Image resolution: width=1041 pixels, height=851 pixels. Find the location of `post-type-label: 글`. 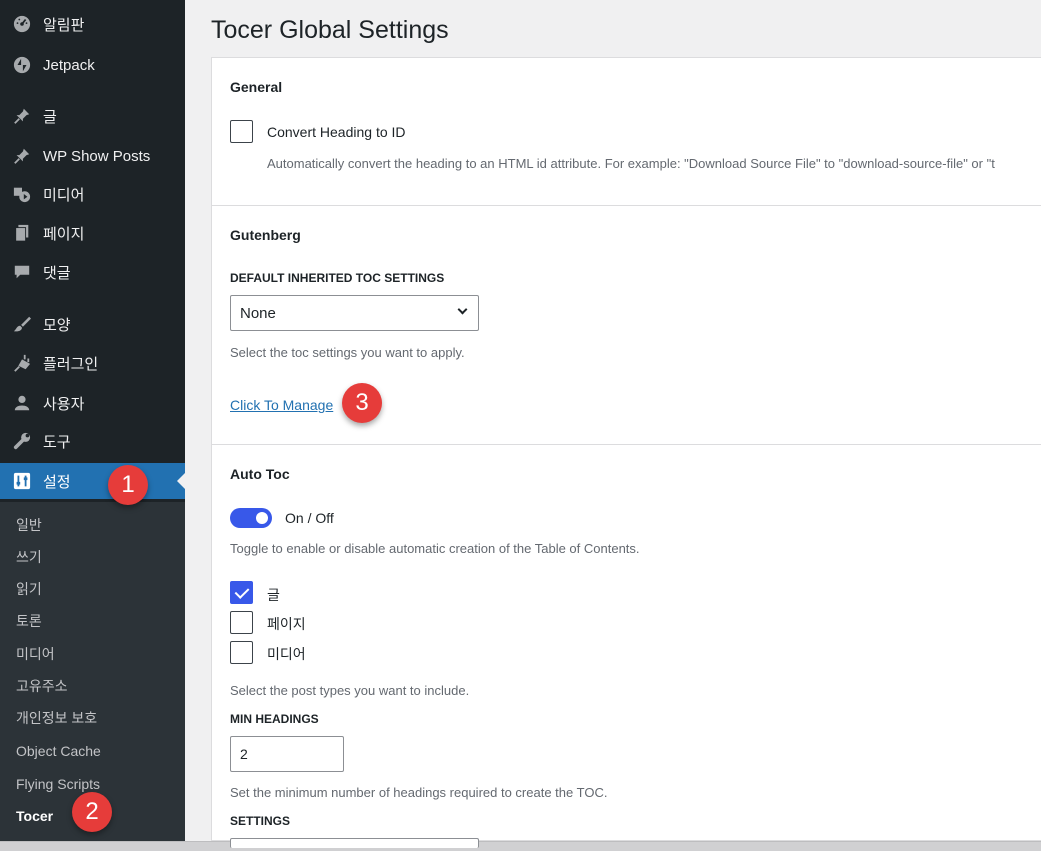

post-type-label: 글 is located at coordinates (273, 595).